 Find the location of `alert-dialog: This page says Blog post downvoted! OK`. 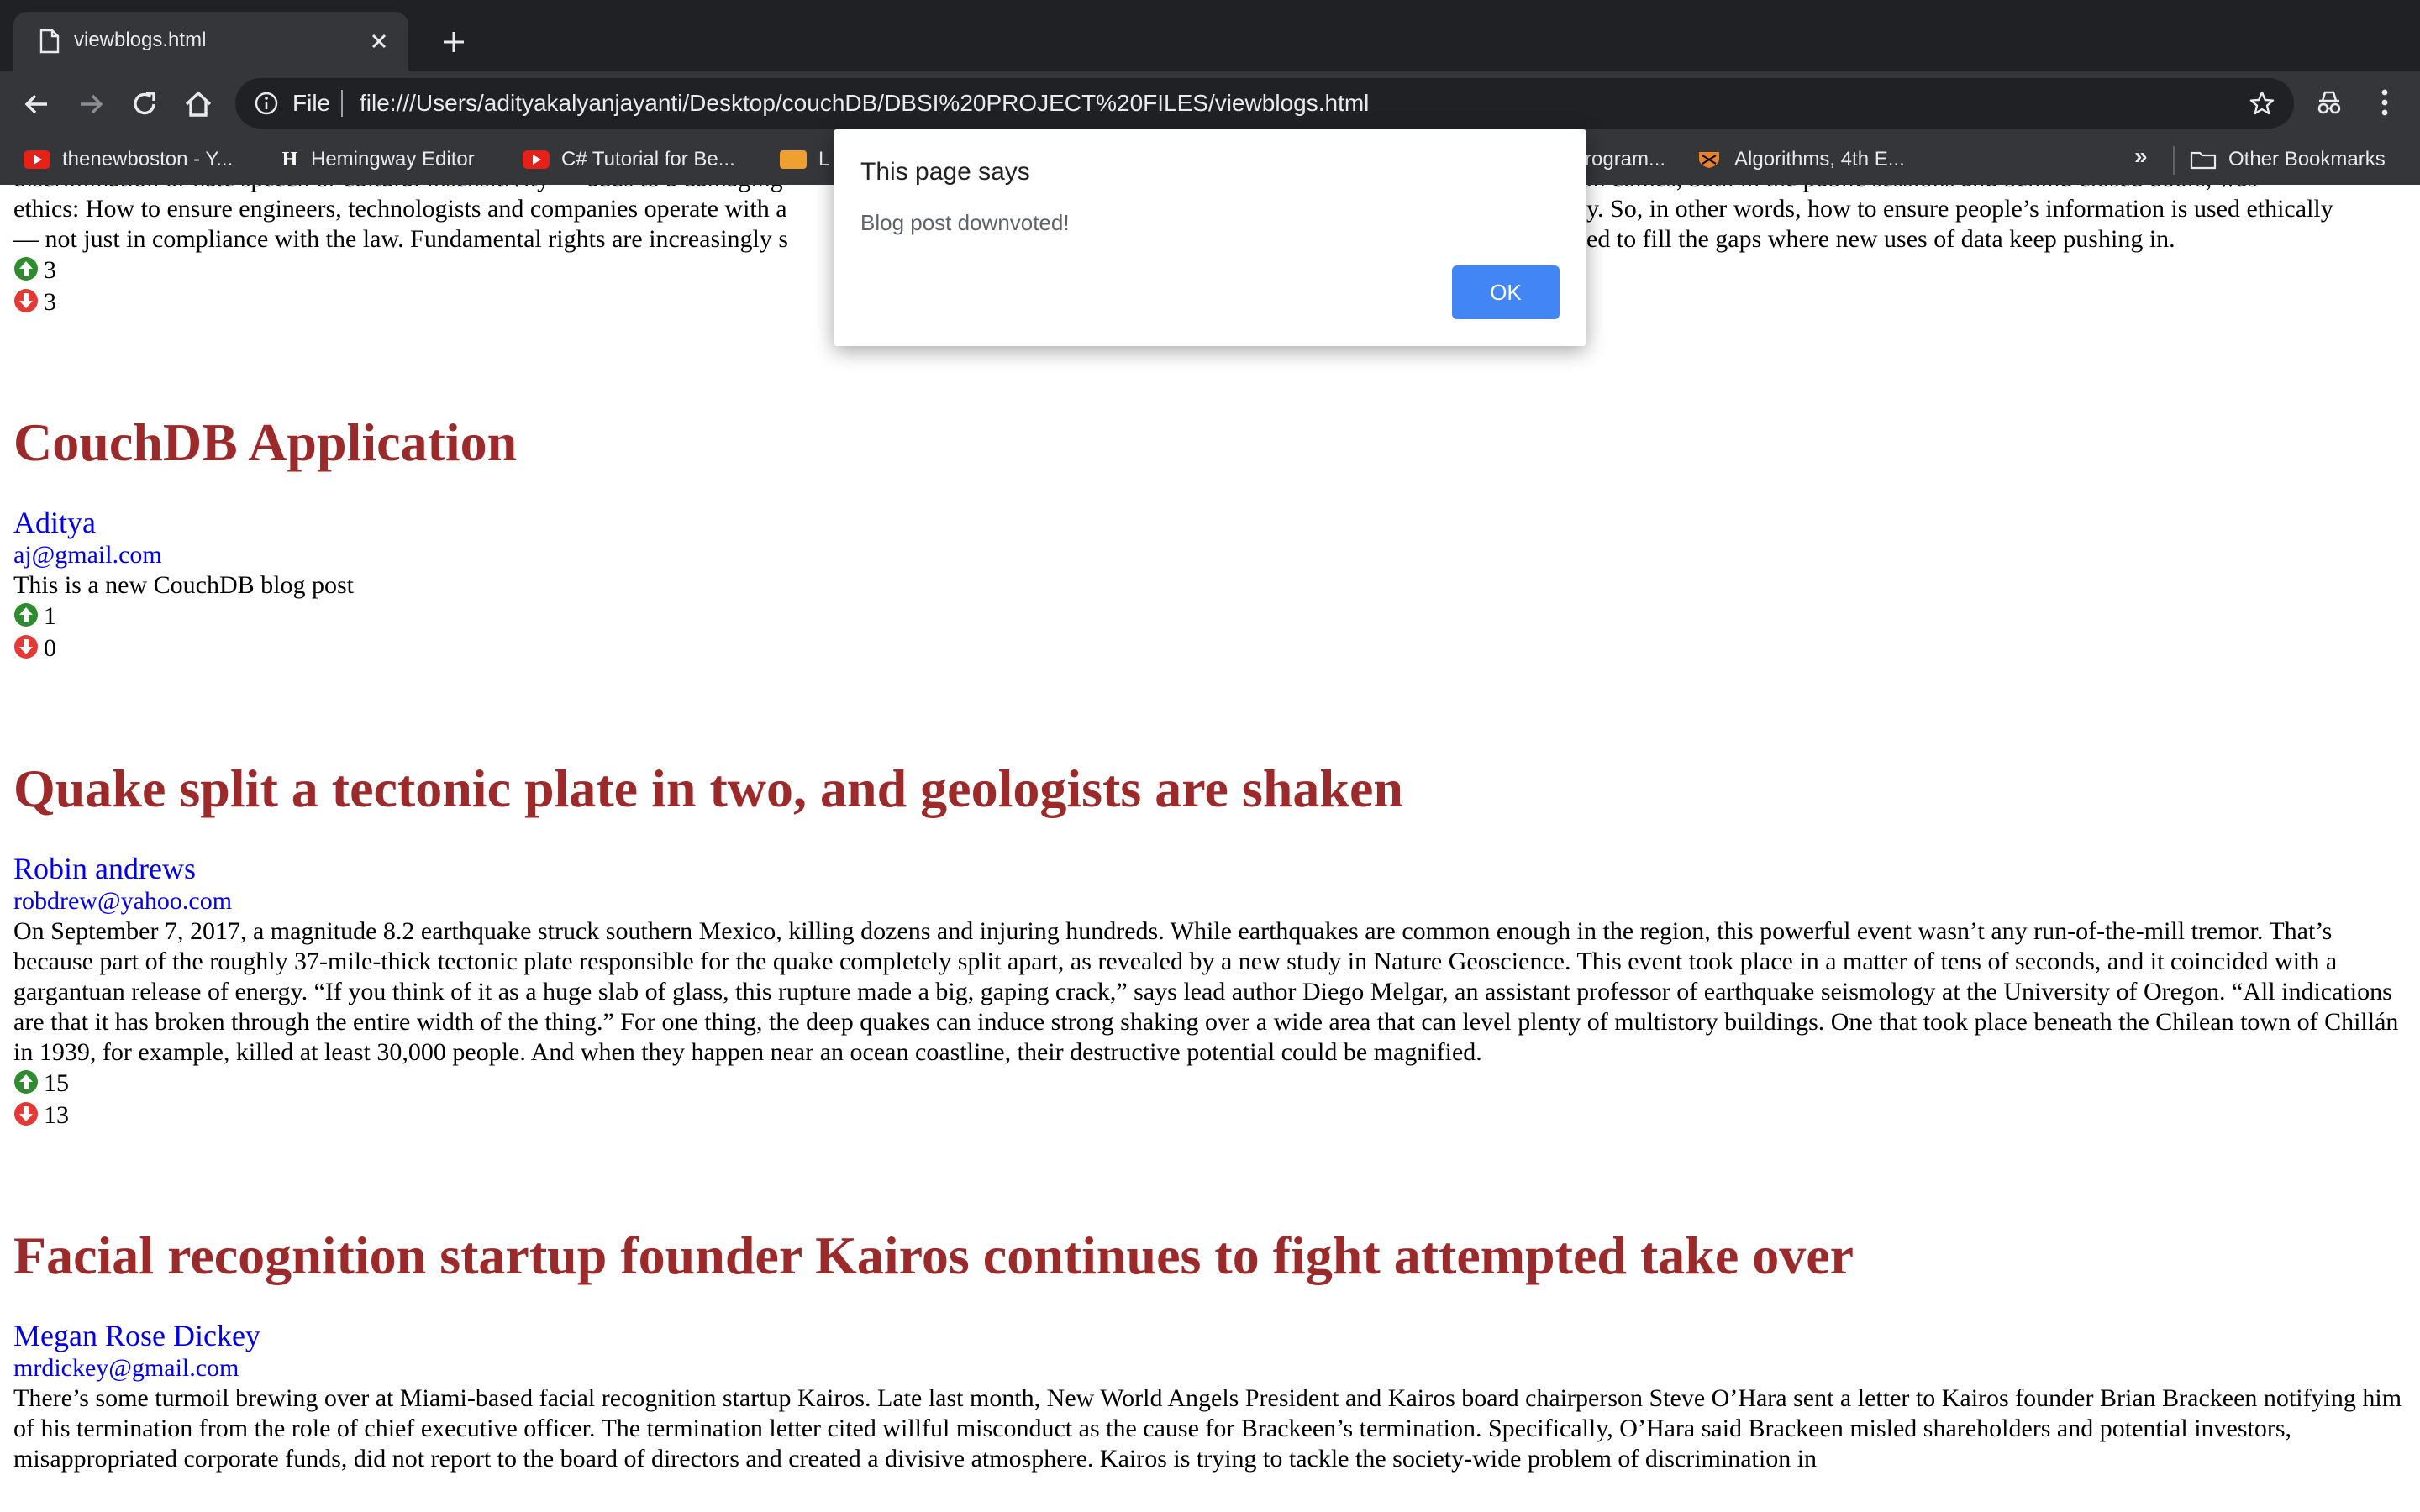

alert-dialog: This page says Blog post downvoted! OK is located at coordinates (1210, 237).